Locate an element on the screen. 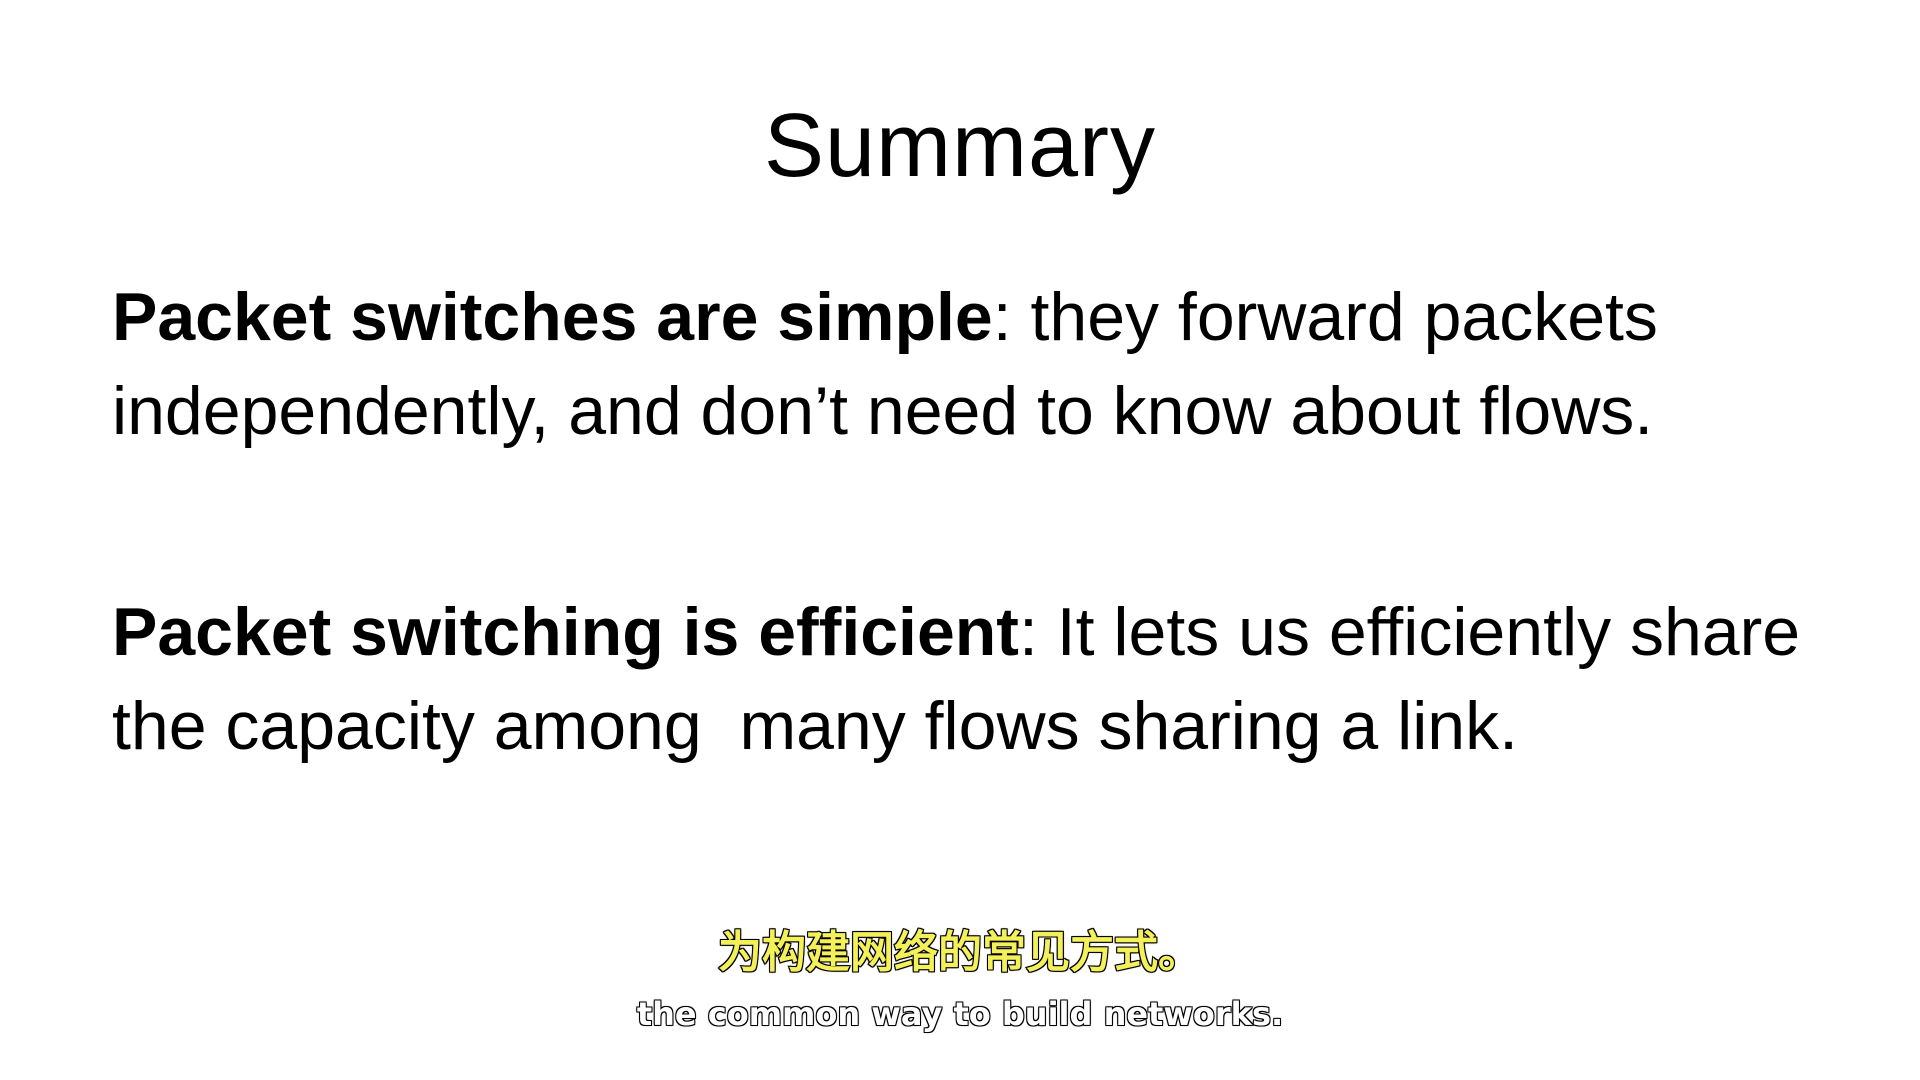 The image size is (1920, 1080). summary-point-2-lead: Packet switching is efficient is located at coordinates (565, 632).